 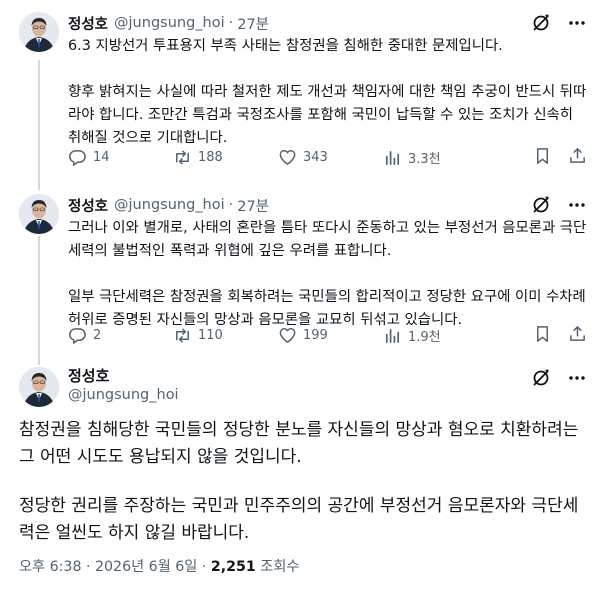 I want to click on post-meta: 오후 6:38 · 2026년 6월 6일 · 2,251 조회수, so click(x=159, y=566).